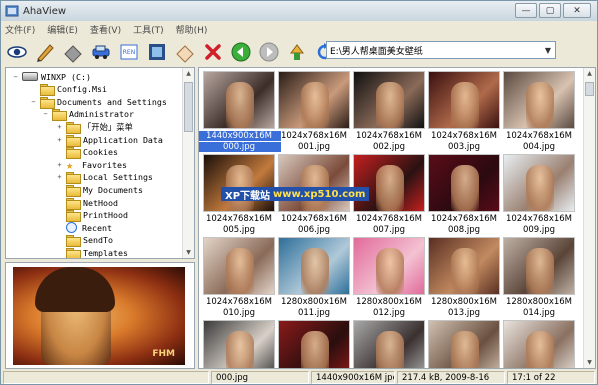 Image resolution: width=598 pixels, height=385 pixels. I want to click on tree-item: PrintHood, so click(92, 216).